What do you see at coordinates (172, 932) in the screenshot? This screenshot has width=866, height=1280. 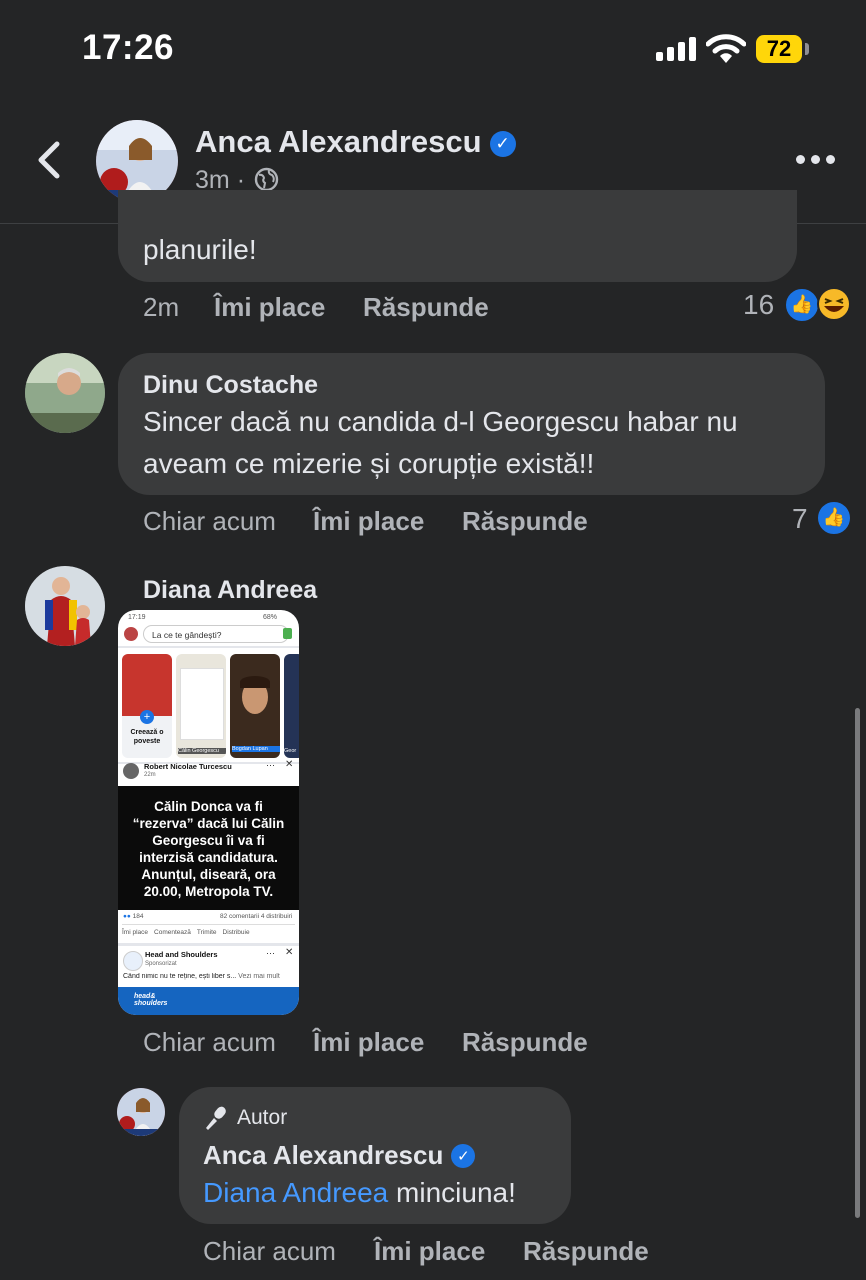 I see `thumb-action-comment: Comentează` at bounding box center [172, 932].